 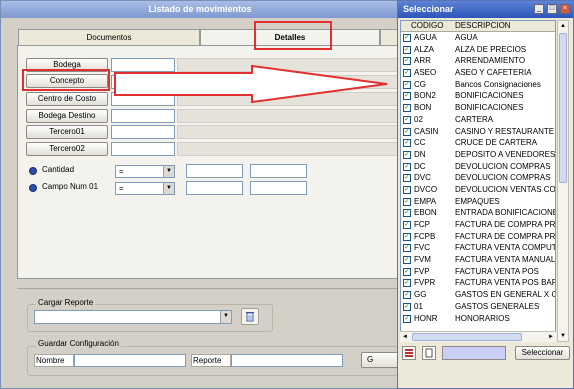 What do you see at coordinates (278, 188) in the screenshot?
I see `campo-num-hasta-field` at bounding box center [278, 188].